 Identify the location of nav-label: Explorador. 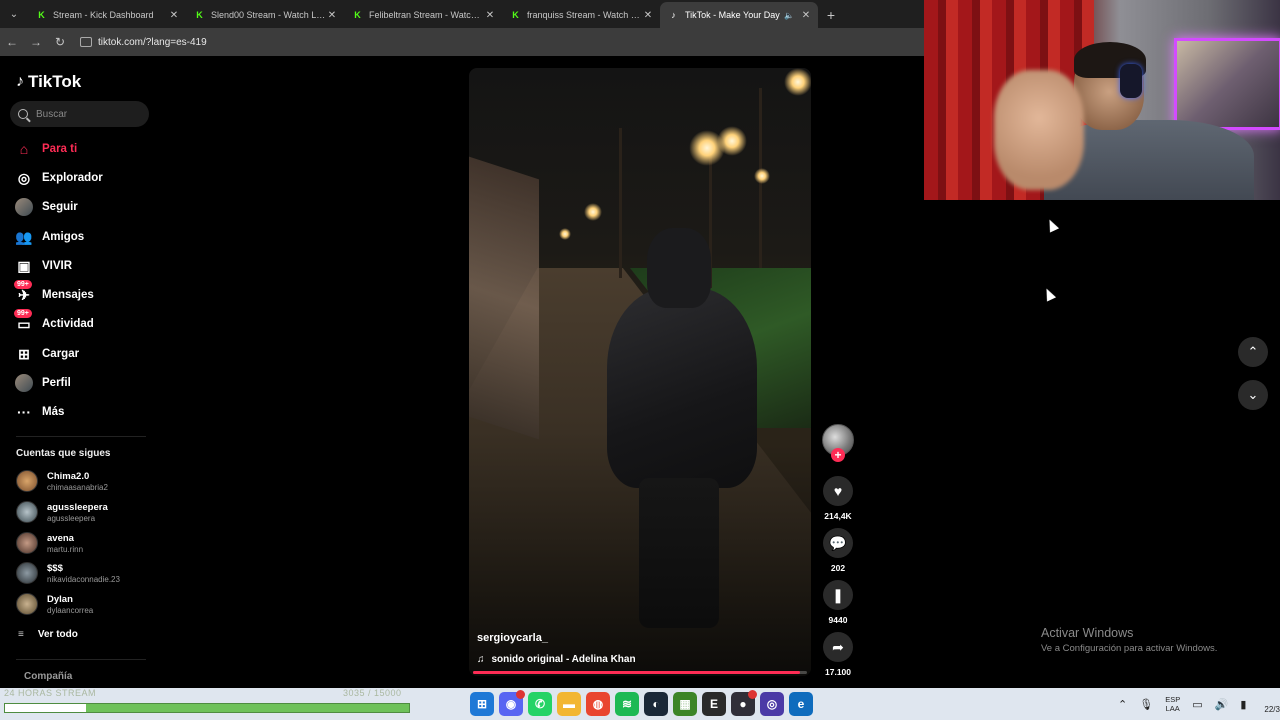
(72, 178).